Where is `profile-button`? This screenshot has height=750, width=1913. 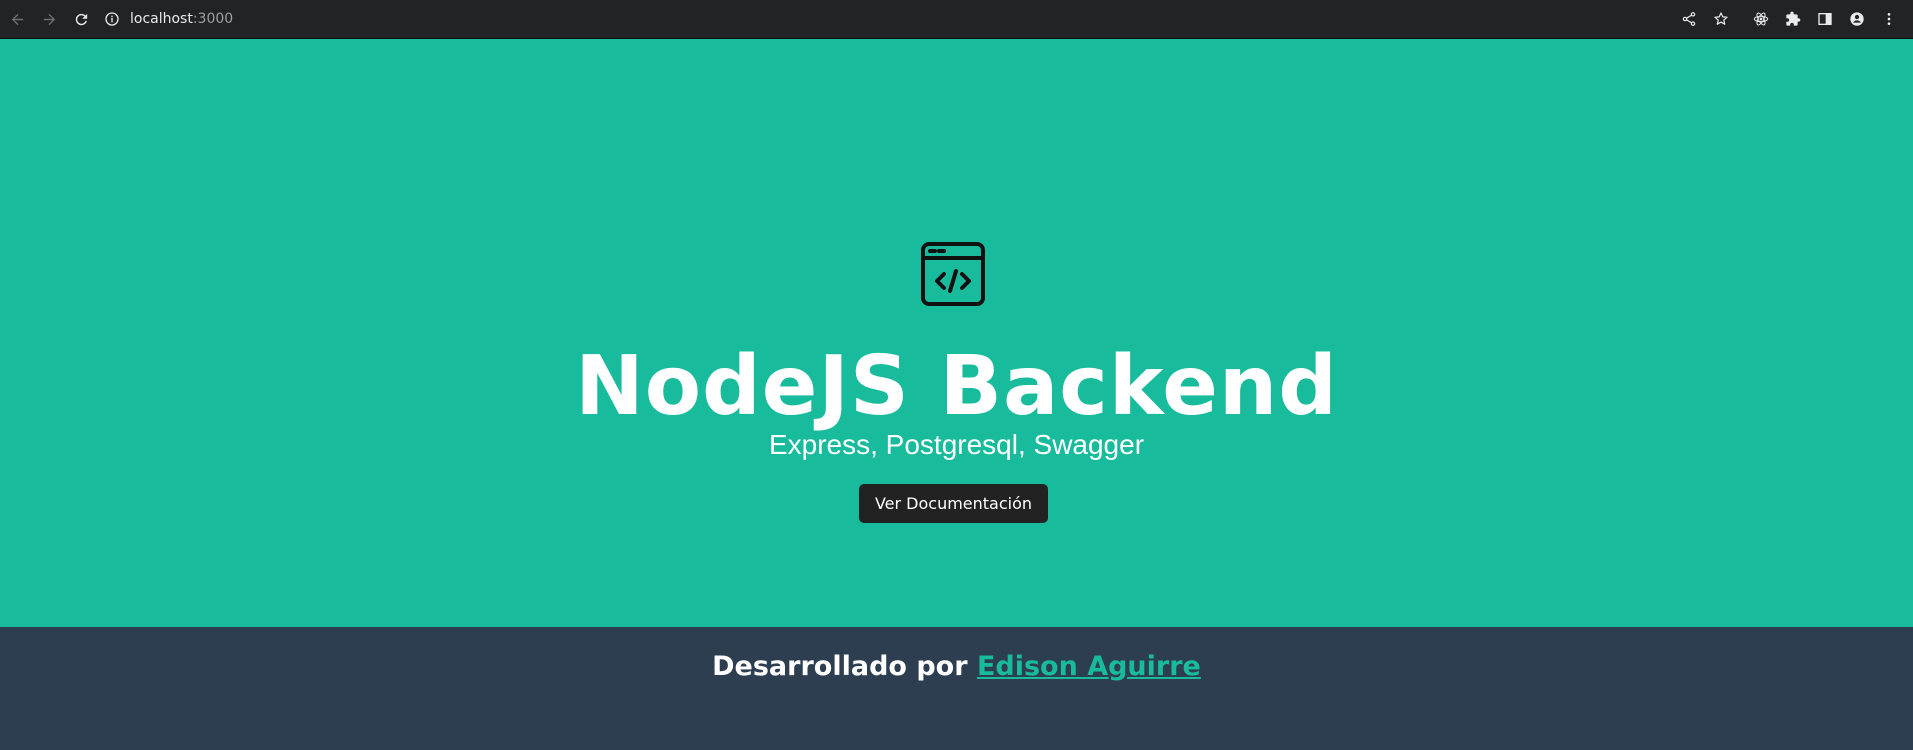
profile-button is located at coordinates (1857, 19).